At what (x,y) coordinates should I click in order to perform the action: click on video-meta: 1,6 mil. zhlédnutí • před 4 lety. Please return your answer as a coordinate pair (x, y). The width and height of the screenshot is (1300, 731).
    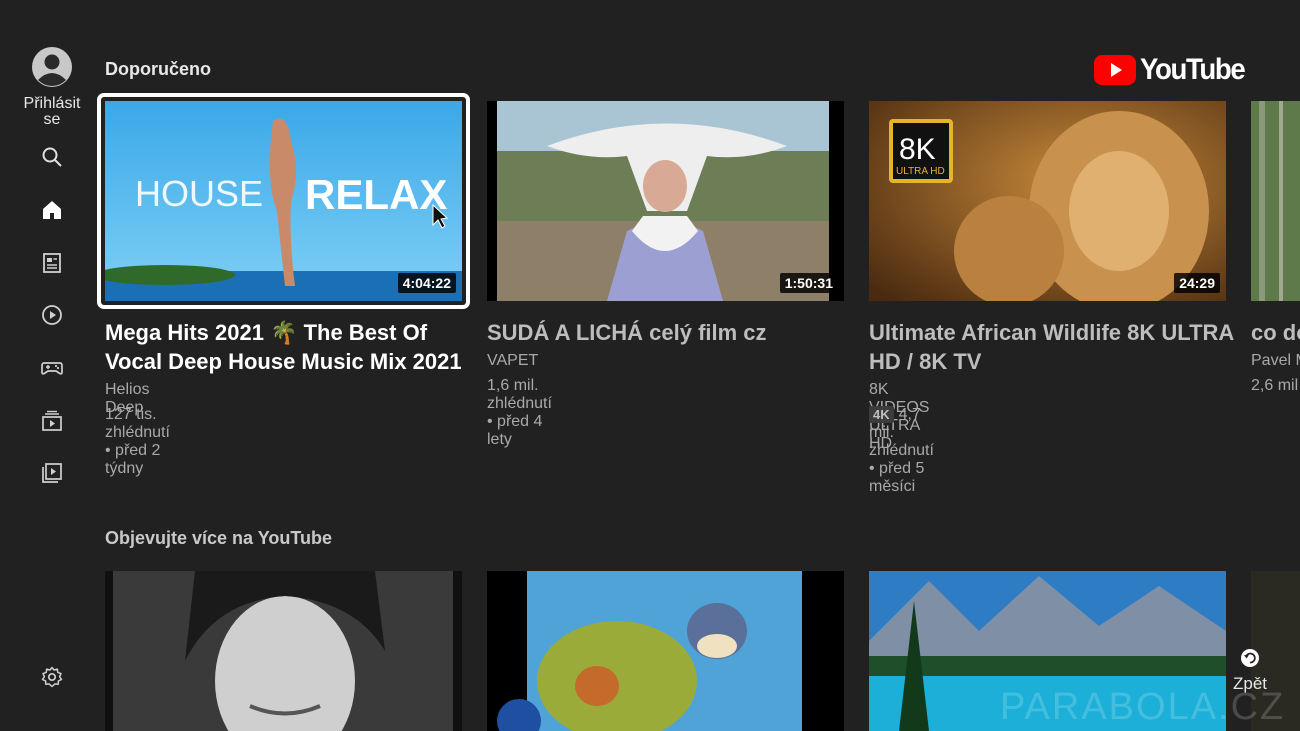
    Looking at the image, I should click on (519, 412).